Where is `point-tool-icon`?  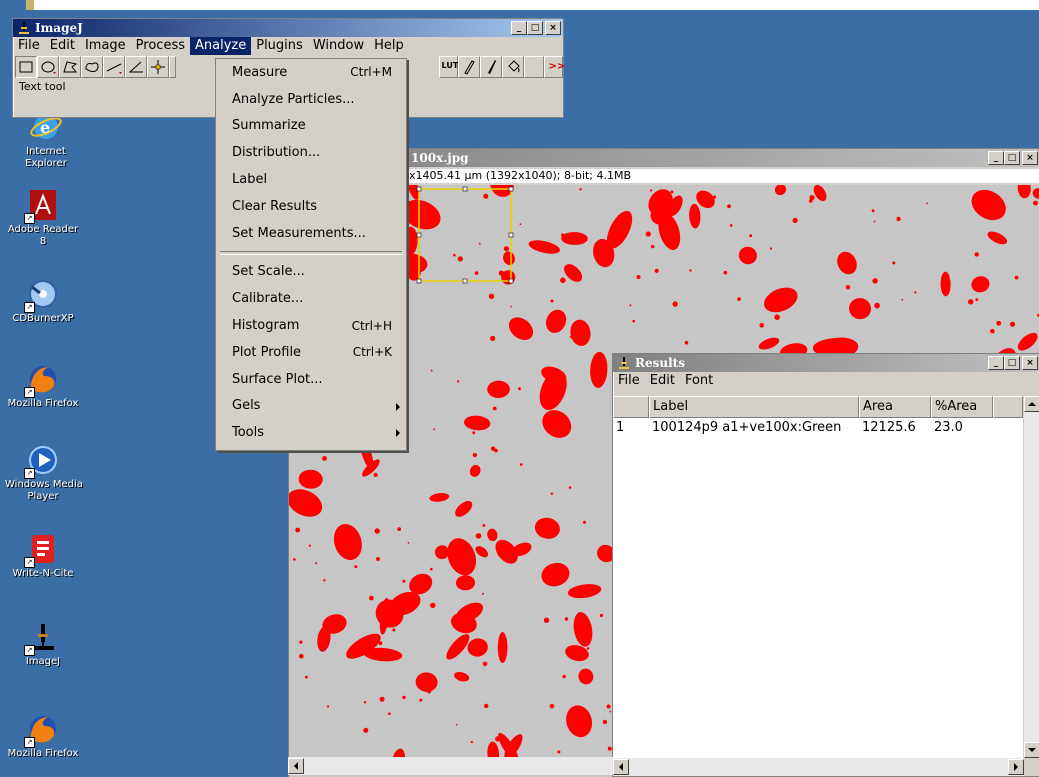
point-tool-icon is located at coordinates (158, 67).